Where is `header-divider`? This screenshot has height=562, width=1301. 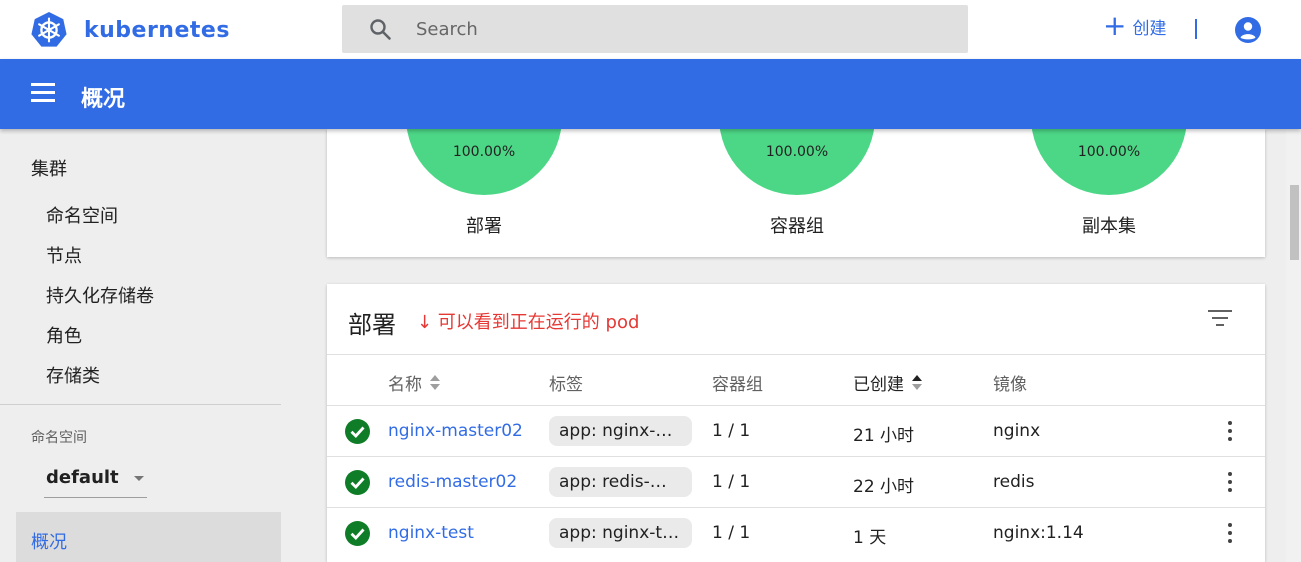 header-divider is located at coordinates (796, 354).